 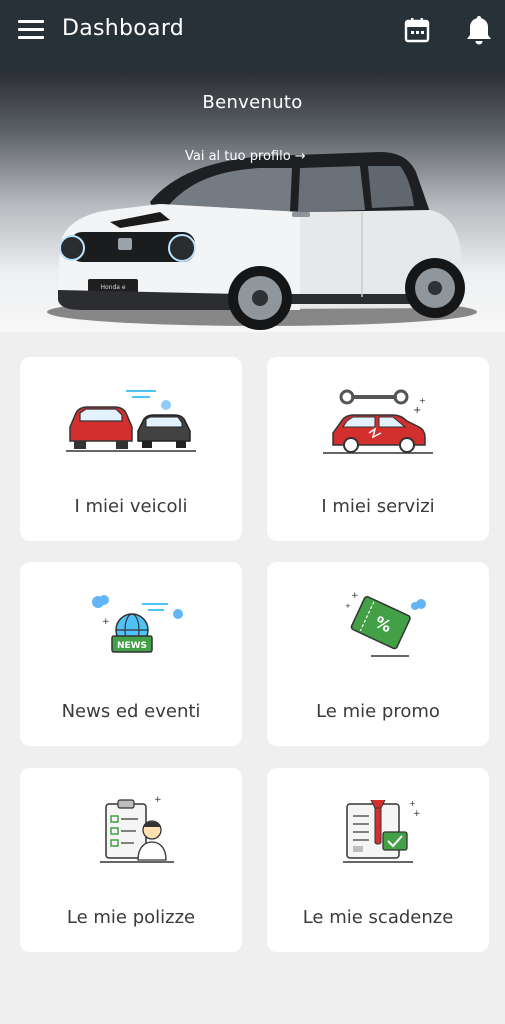 I want to click on tile-label: Le mie polizze, so click(x=131, y=917).